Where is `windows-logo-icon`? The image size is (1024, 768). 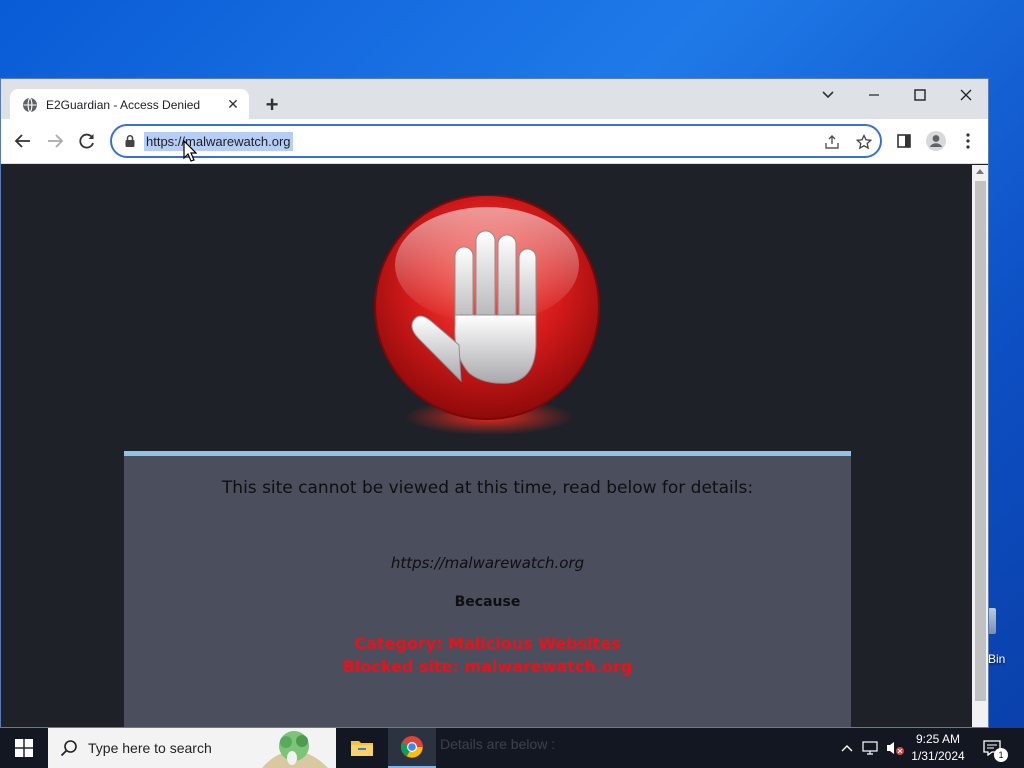 windows-logo-icon is located at coordinates (24, 748).